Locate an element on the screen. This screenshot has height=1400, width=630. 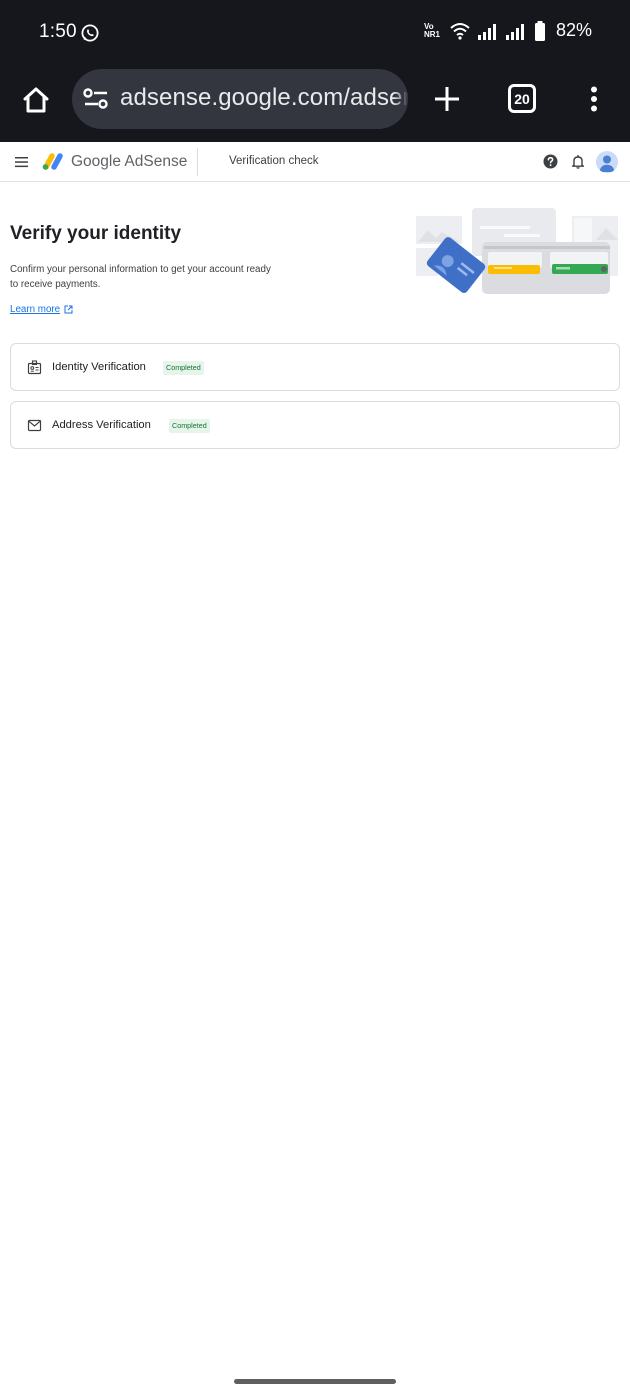
more-vert-icon is located at coordinates (594, 99).